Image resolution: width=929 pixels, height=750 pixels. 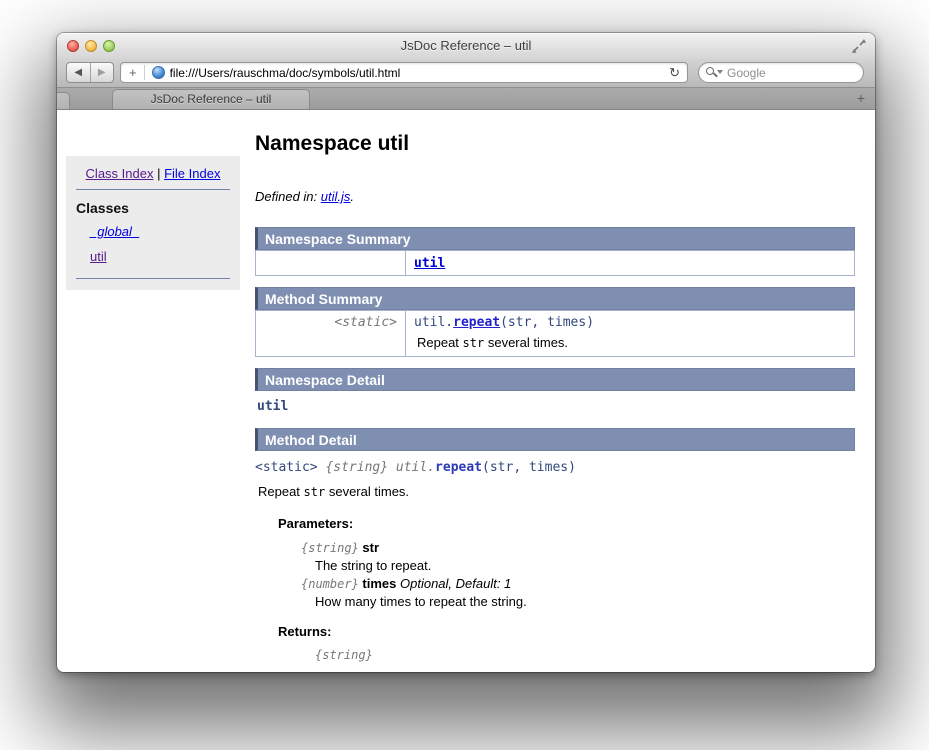 What do you see at coordinates (585, 583) in the screenshot?
I see `param-times-type-line: {number} times Optional, Default: 1` at bounding box center [585, 583].